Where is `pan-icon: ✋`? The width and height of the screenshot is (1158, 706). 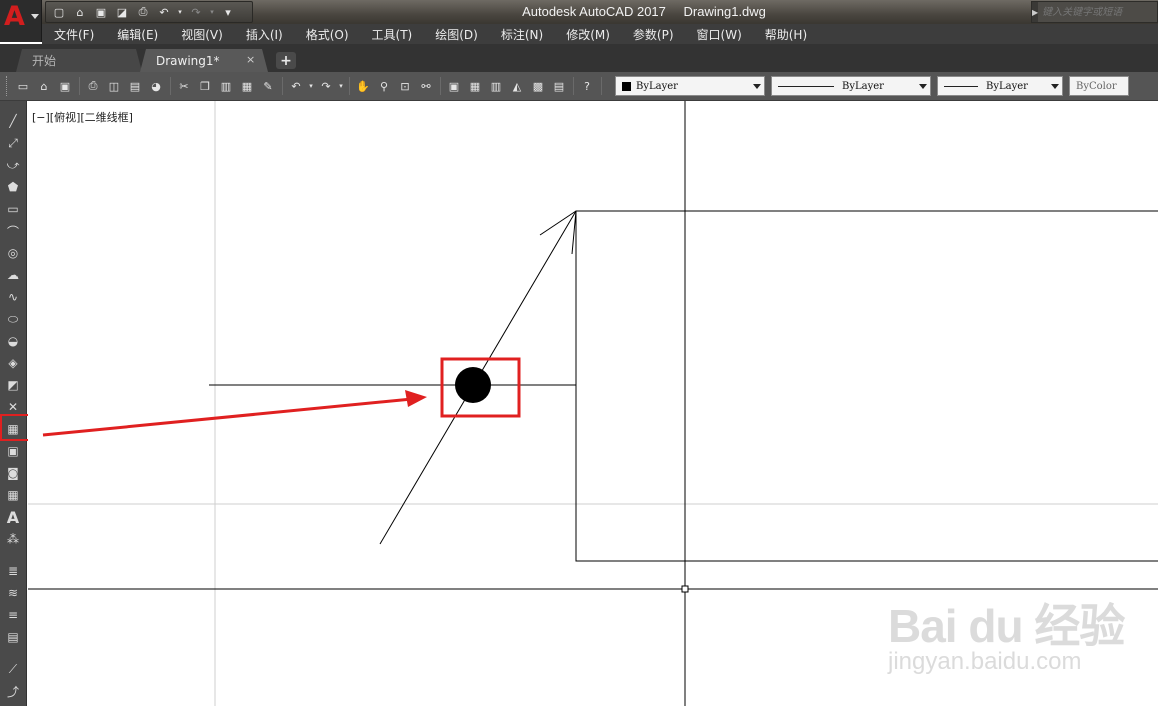 pan-icon: ✋ is located at coordinates (363, 86).